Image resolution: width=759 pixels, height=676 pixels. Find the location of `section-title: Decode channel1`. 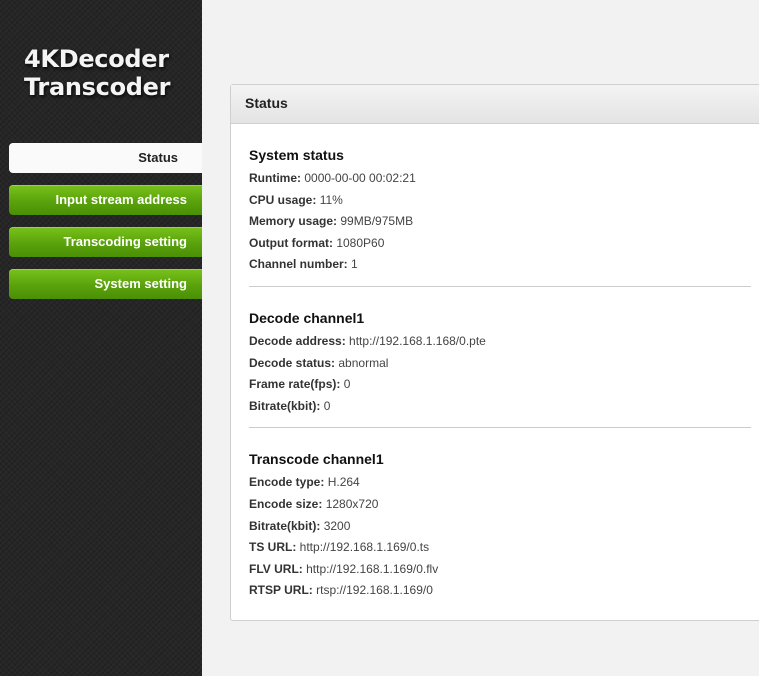

section-title: Decode channel1 is located at coordinates (307, 317).